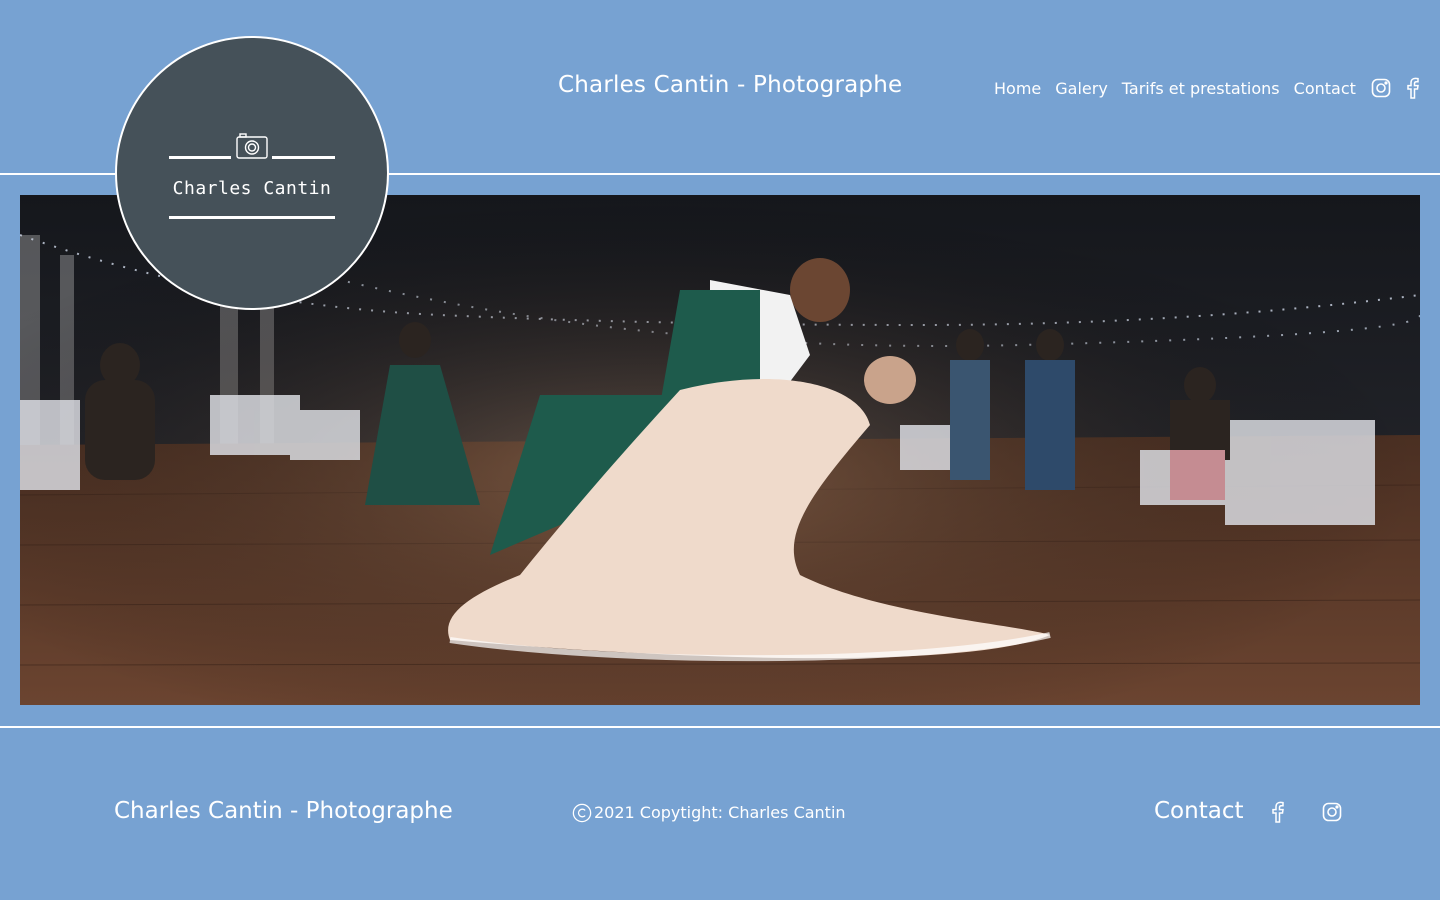 The width and height of the screenshot is (1440, 900). I want to click on footer-contact-link: Contact, so click(1198, 811).